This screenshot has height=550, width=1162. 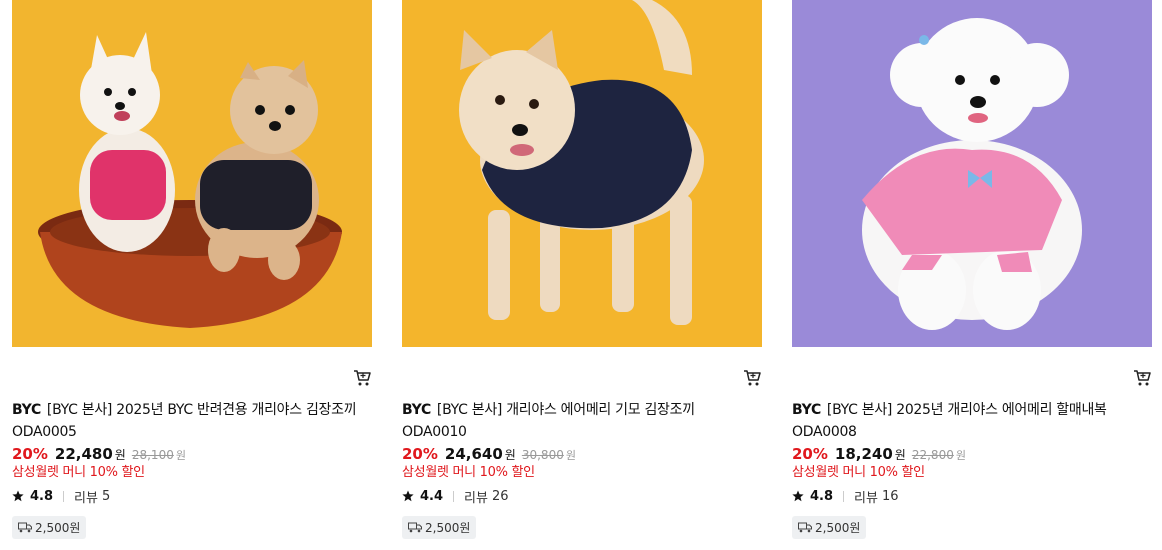 I want to click on price-row: 20% 22,480 원 28,100 원, so click(x=99, y=455).